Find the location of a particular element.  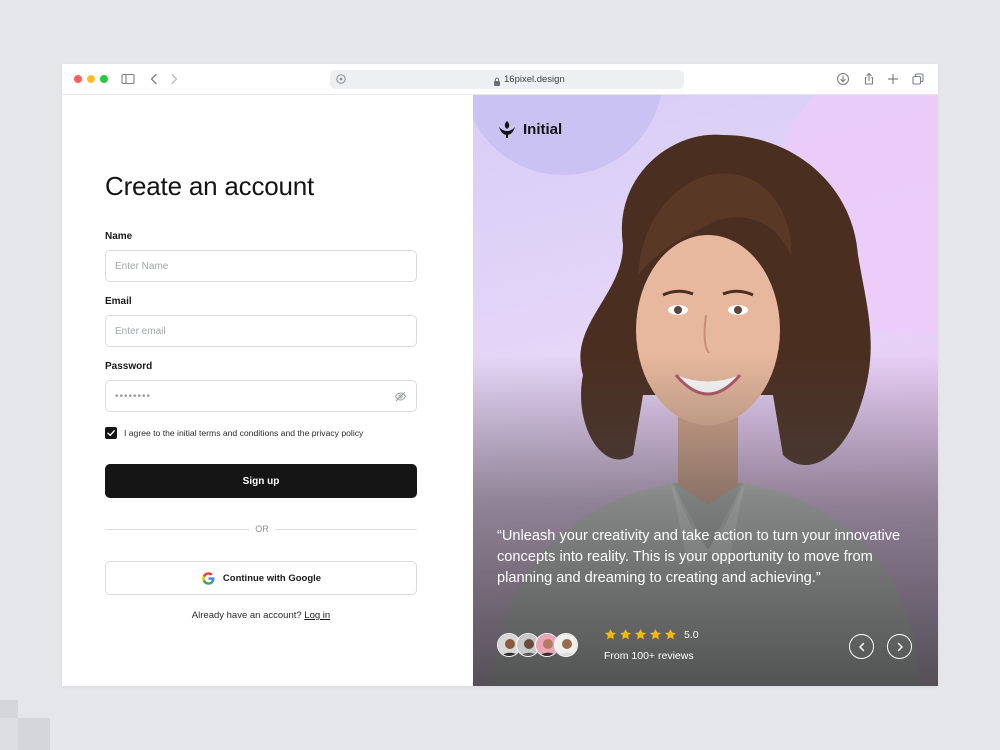

new-tab-icon is located at coordinates (893, 79).